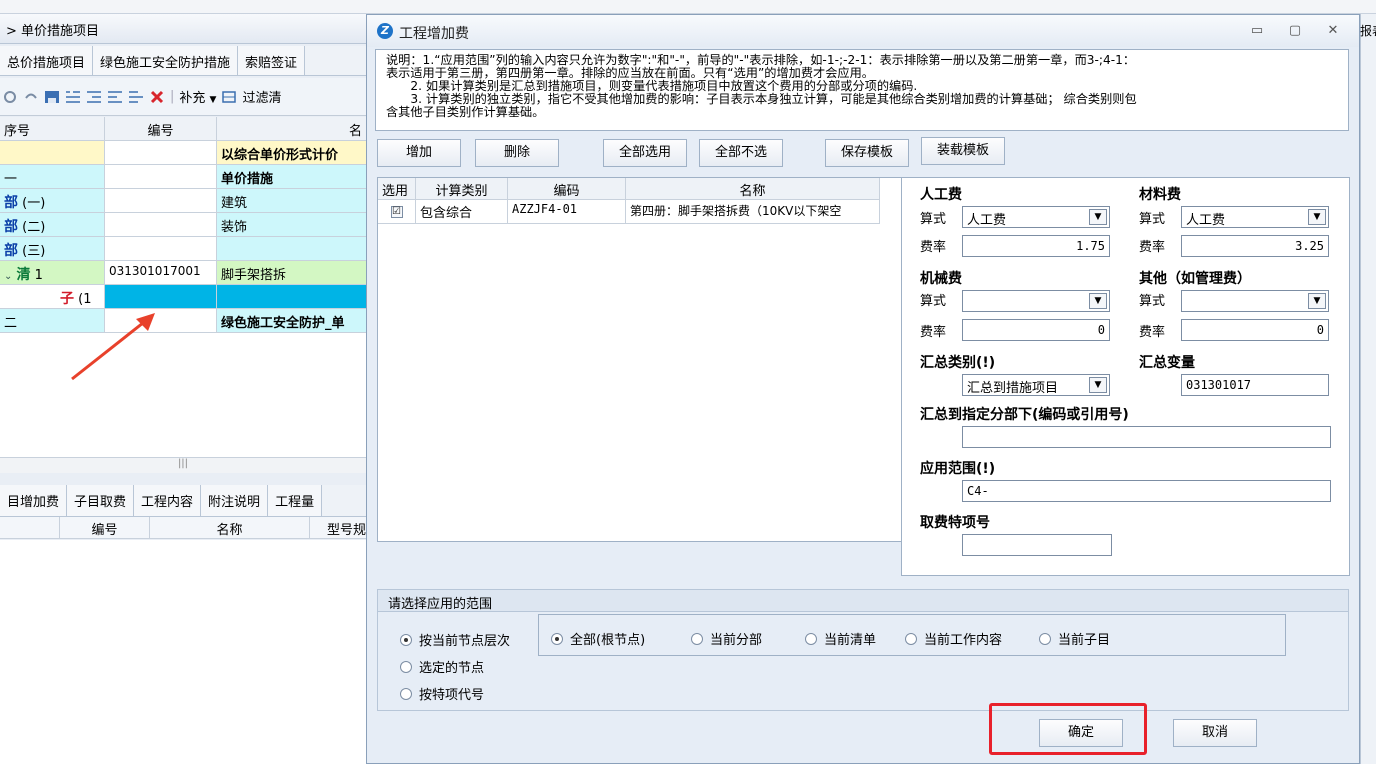  Describe the element at coordinates (234, 227) in the screenshot. I see `row-name: 装饰` at that location.